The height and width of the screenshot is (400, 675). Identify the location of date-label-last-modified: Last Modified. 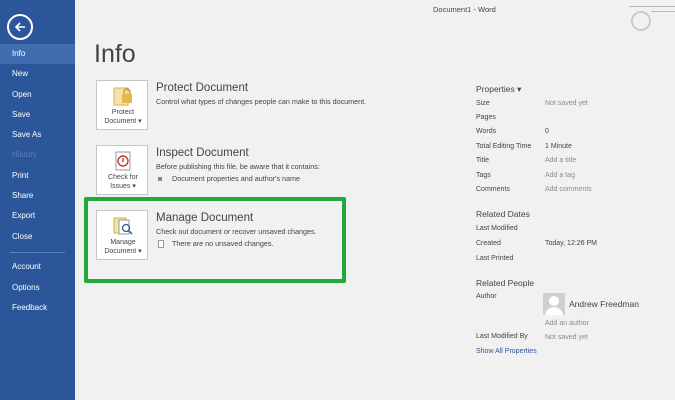
(497, 228).